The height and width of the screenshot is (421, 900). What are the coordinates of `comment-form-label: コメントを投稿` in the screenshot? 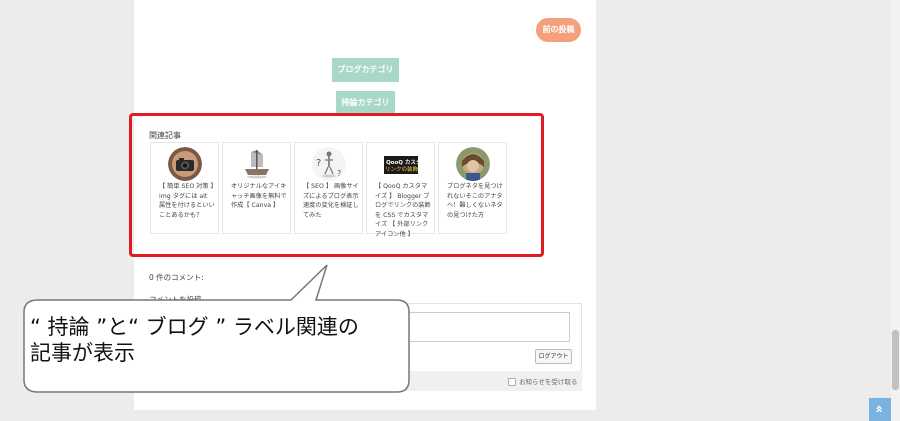 It's located at (175, 299).